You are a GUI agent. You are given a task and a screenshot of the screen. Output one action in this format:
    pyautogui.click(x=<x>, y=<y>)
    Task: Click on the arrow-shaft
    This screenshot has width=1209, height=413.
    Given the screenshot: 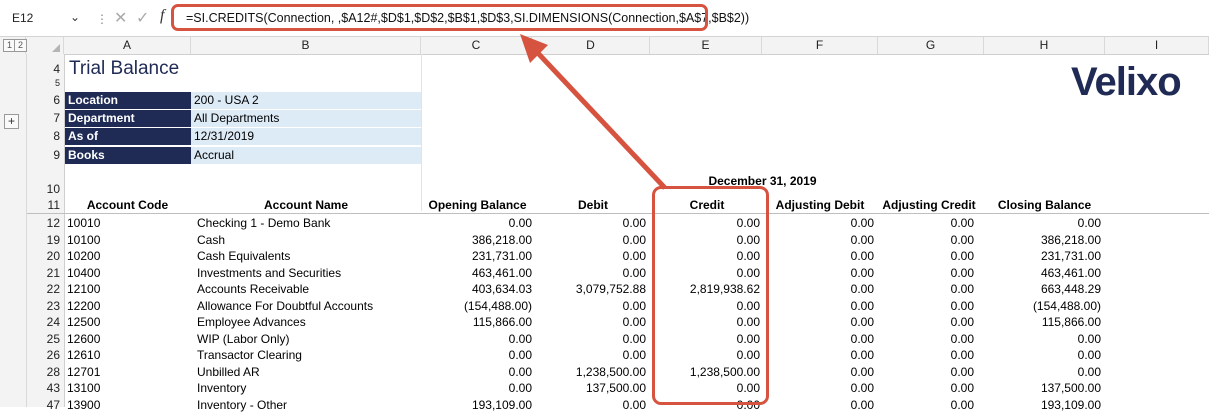 What is the action you would take?
    pyautogui.click(x=600, y=119)
    